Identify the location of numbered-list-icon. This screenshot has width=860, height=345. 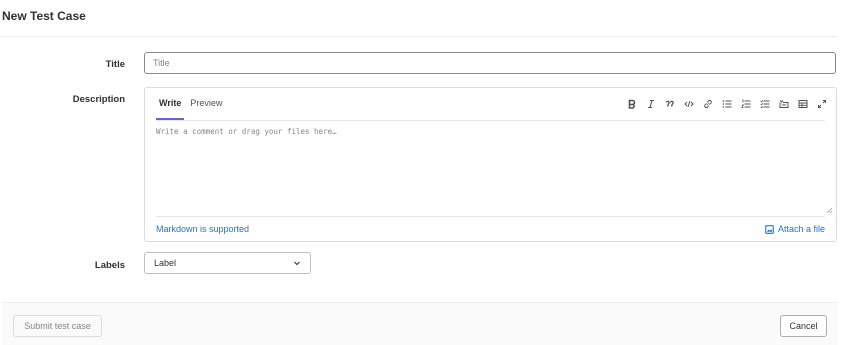
(745, 104).